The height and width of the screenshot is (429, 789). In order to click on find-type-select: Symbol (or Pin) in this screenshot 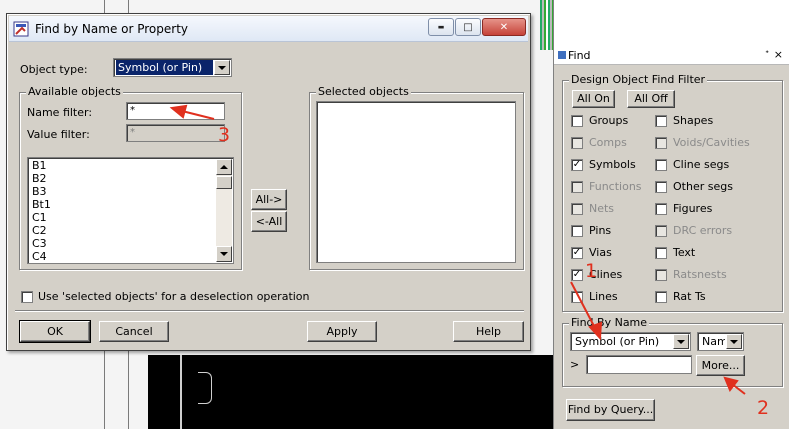, I will do `click(630, 341)`.